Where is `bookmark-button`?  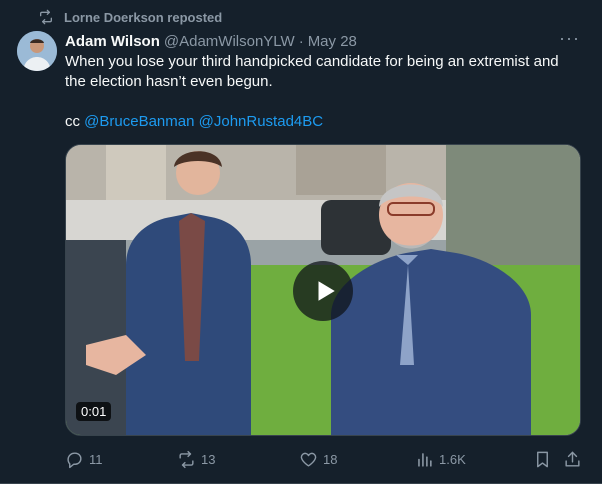 bookmark-button is located at coordinates (545, 459).